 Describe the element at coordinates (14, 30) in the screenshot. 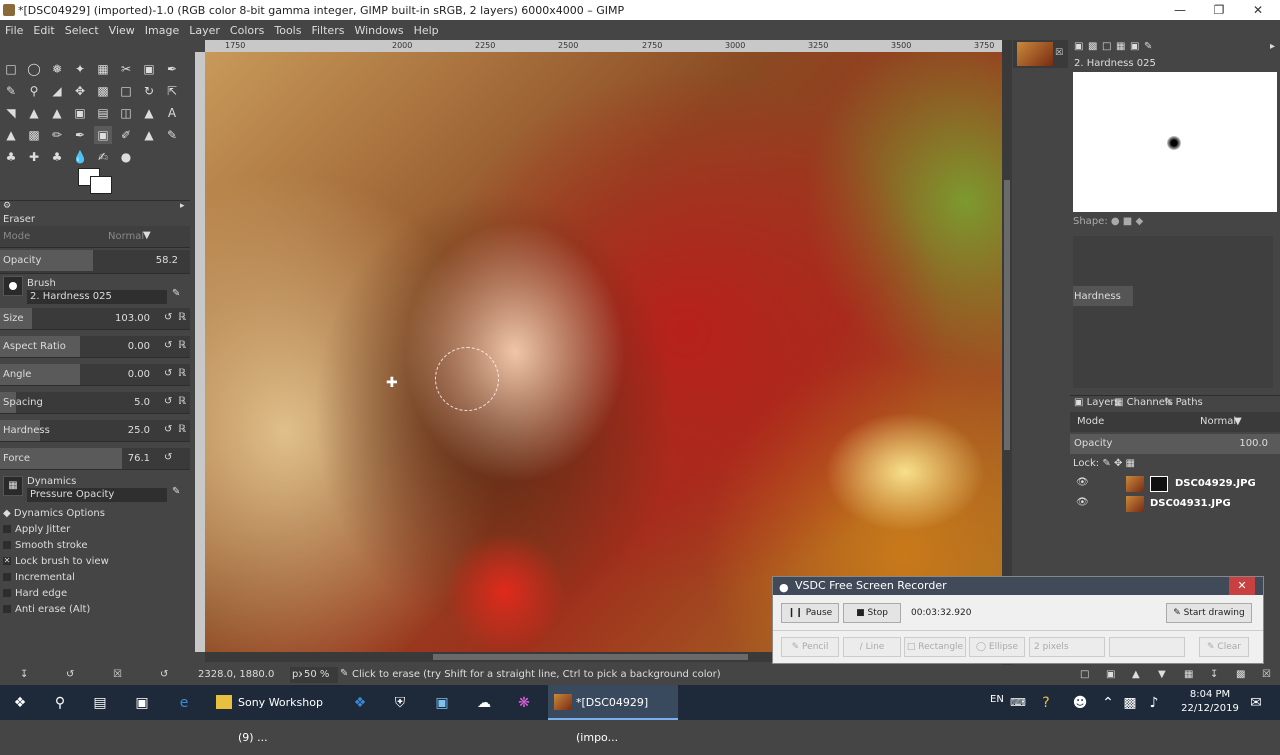

I see `menu-file: File` at that location.